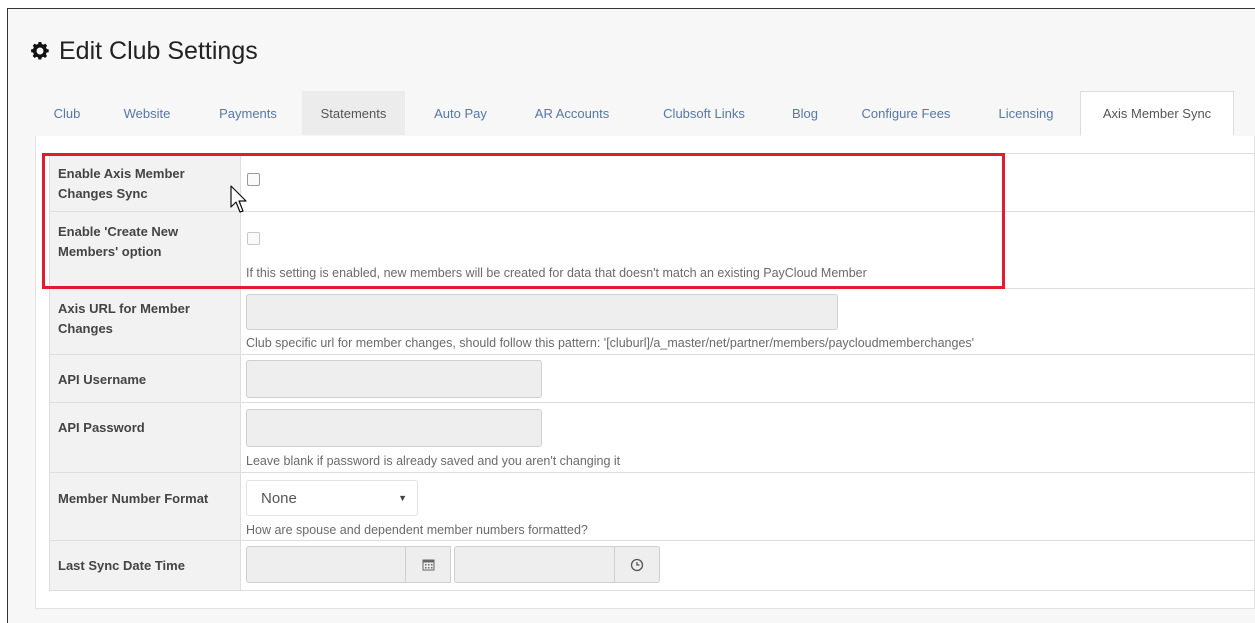 The image size is (1255, 623). What do you see at coordinates (332, 498) in the screenshot?
I see `member-number-format-select: None ▼` at bounding box center [332, 498].